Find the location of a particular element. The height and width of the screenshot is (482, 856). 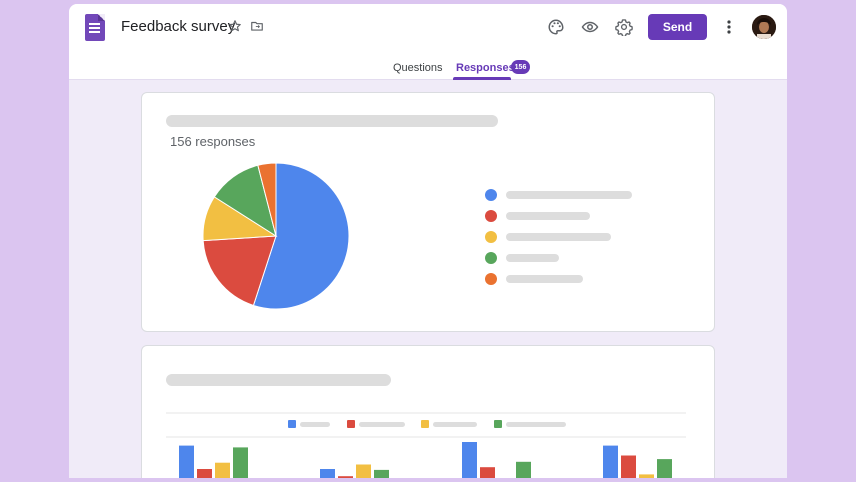

responses-count: 156 responses is located at coordinates (213, 141).